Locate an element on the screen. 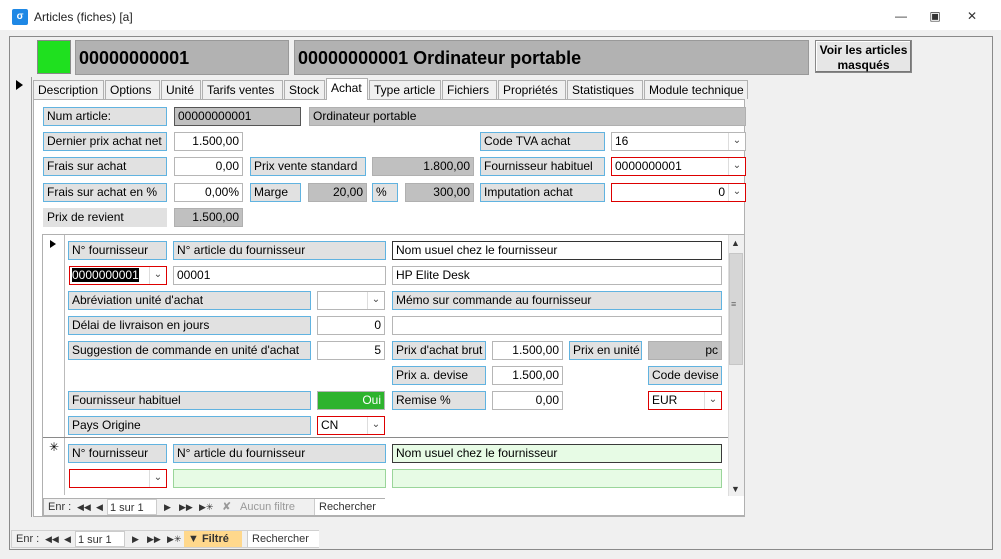 Image resolution: width=1001 pixels, height=559 pixels. n-article-fournisseur-field: 00001 is located at coordinates (279, 275).